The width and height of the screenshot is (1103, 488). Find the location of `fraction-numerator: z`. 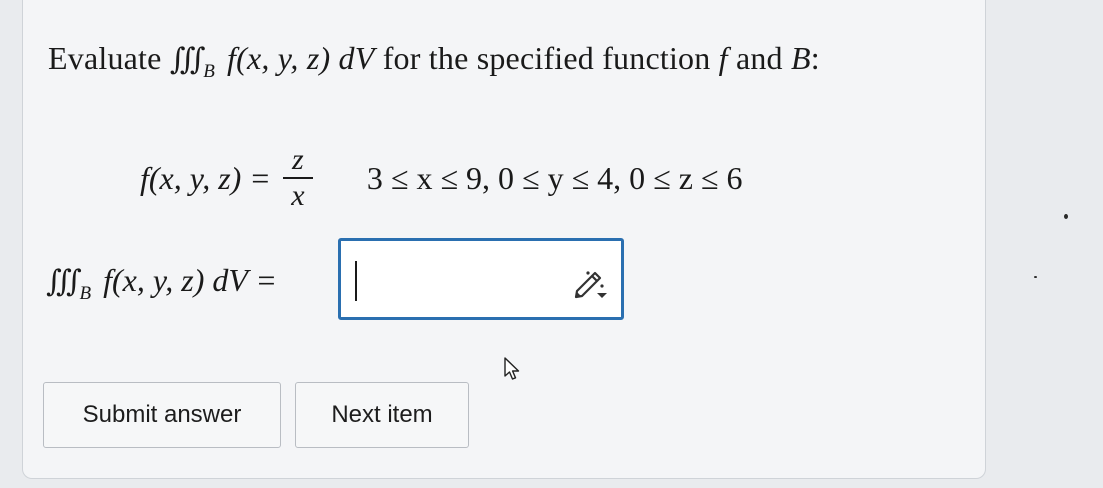

fraction-numerator: z is located at coordinates (298, 159).